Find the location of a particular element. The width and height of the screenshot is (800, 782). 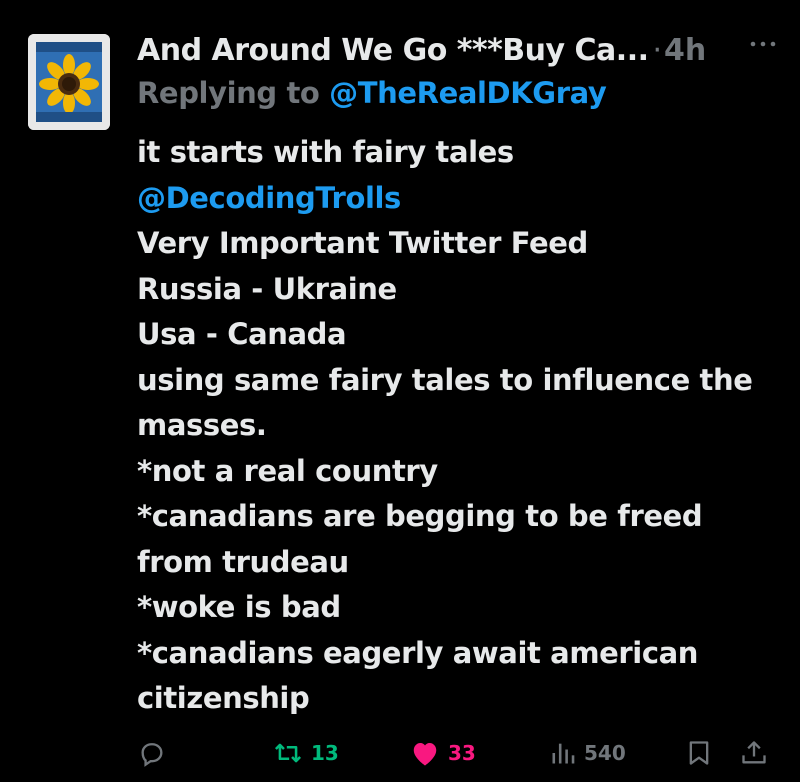

tweet-text-line: Usa - Canada is located at coordinates (242, 334).